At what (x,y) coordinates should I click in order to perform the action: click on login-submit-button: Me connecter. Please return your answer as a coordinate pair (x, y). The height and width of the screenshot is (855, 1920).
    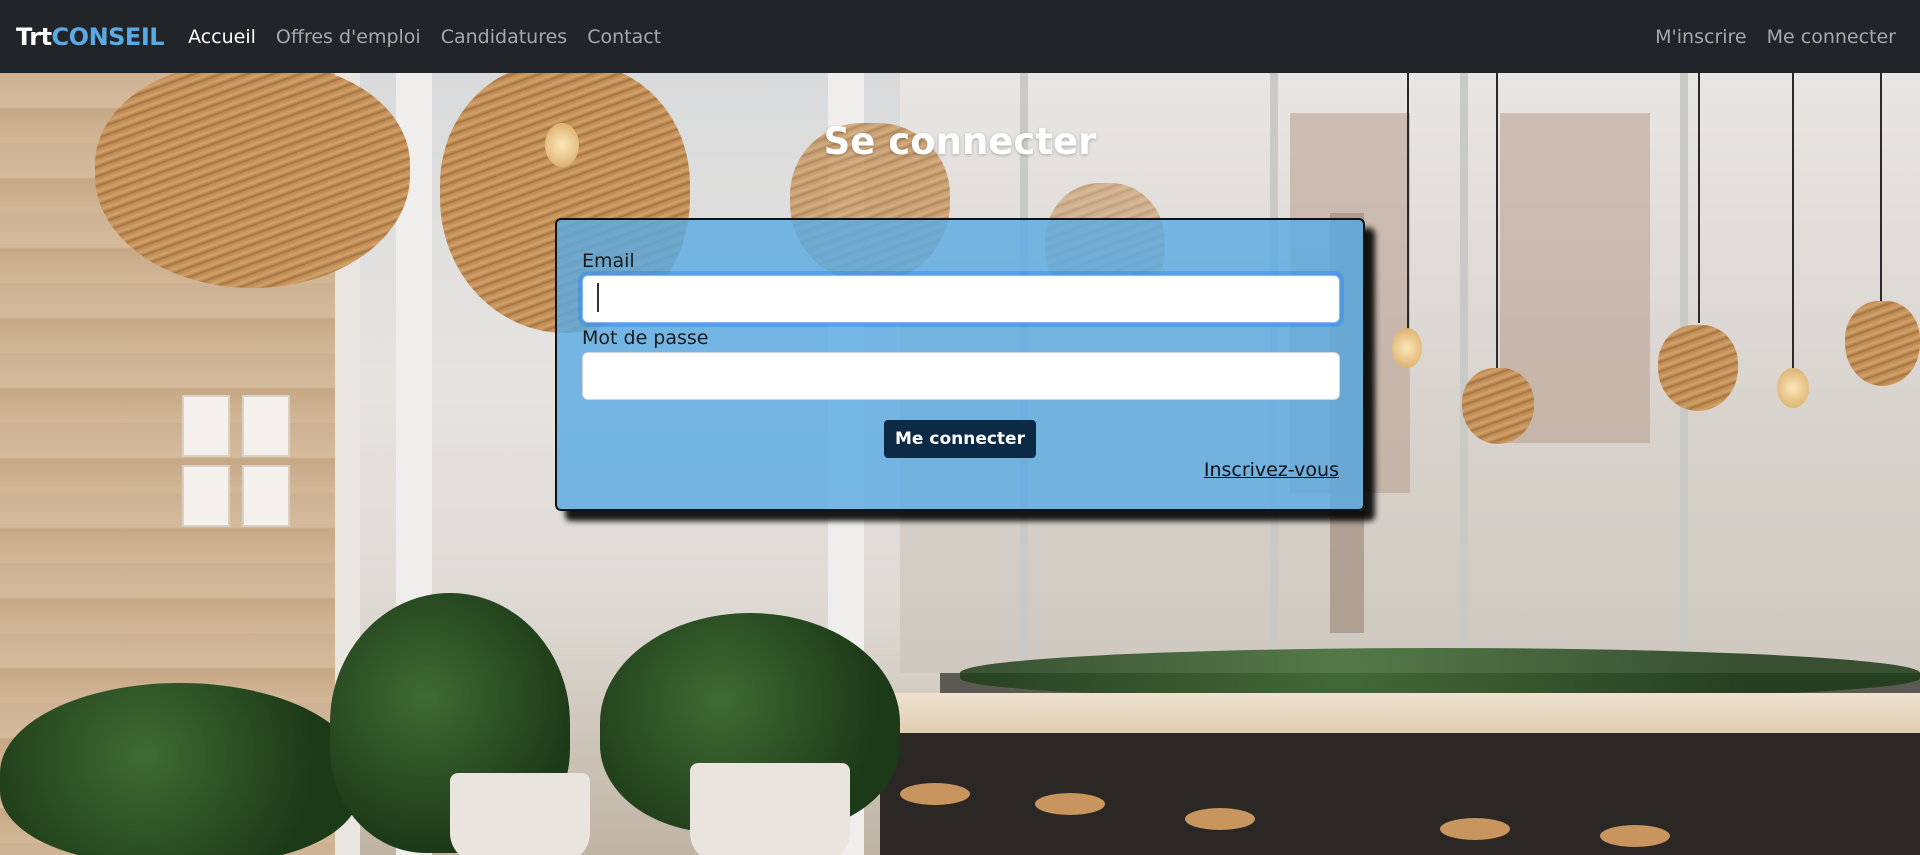
    Looking at the image, I should click on (960, 439).